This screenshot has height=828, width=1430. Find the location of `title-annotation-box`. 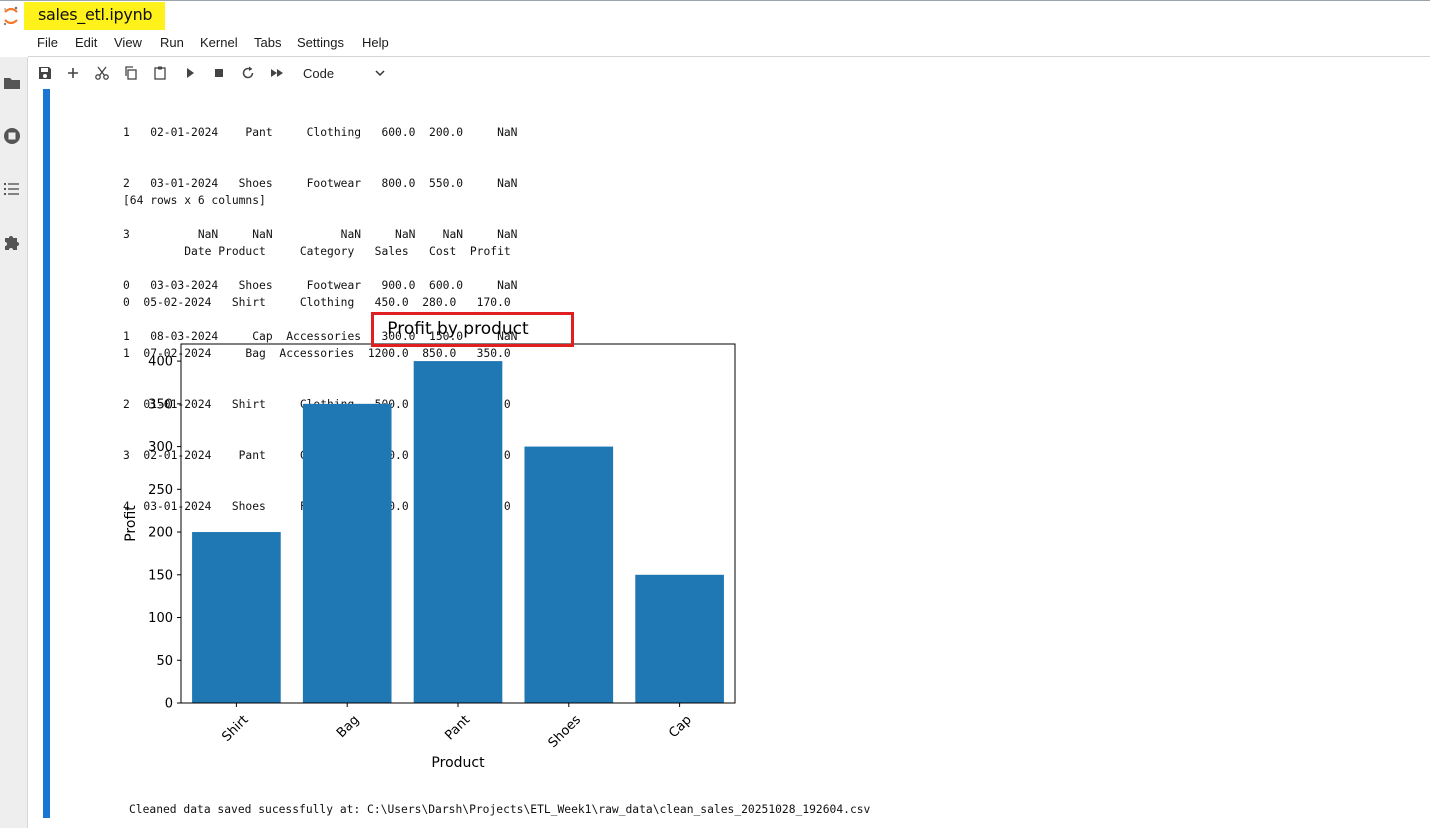

title-annotation-box is located at coordinates (472, 329).